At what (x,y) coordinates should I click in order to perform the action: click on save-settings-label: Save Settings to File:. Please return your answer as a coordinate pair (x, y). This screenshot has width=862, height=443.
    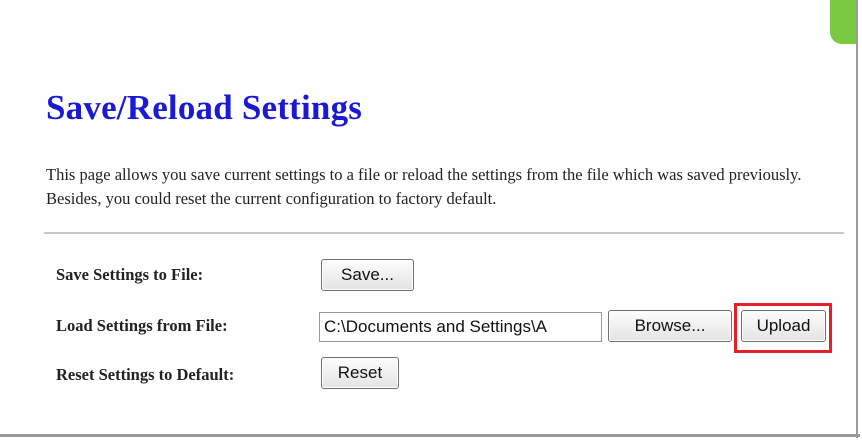
    Looking at the image, I should click on (130, 274).